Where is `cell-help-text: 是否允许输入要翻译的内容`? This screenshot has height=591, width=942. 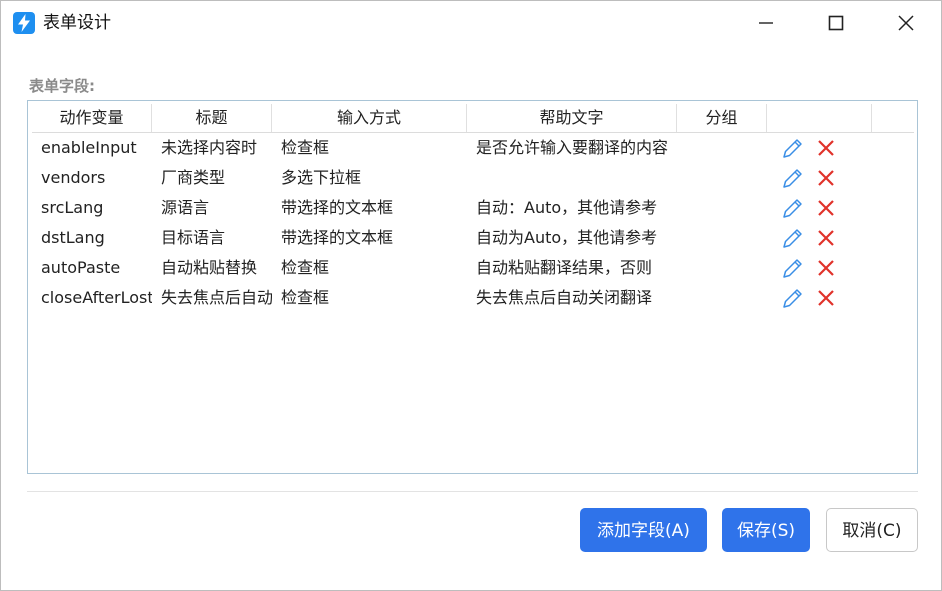 cell-help-text: 是否允许输入要翻译的内容 is located at coordinates (572, 147).